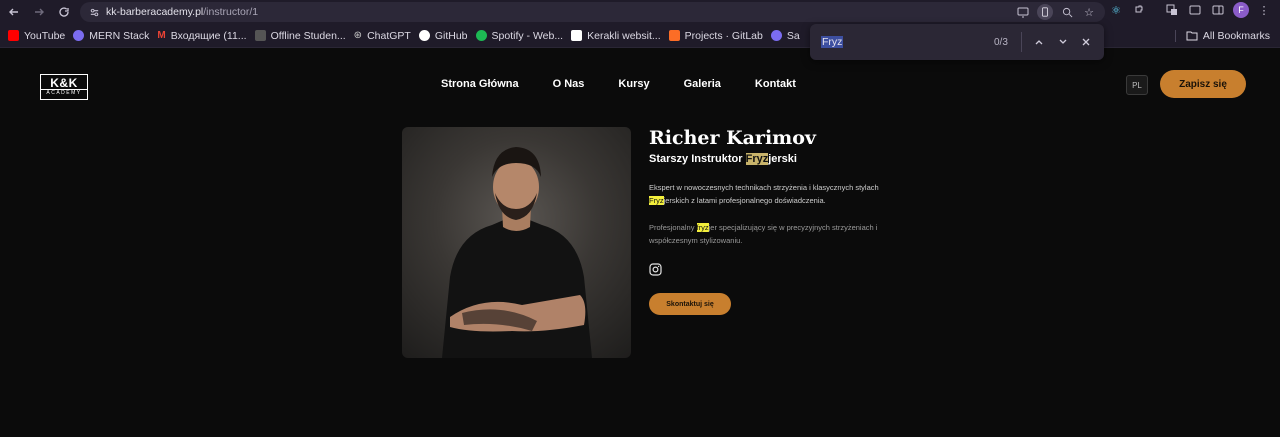 This screenshot has height=437, width=1280. What do you see at coordinates (785, 35) in the screenshot?
I see `bookmark-partial: Sa` at bounding box center [785, 35].